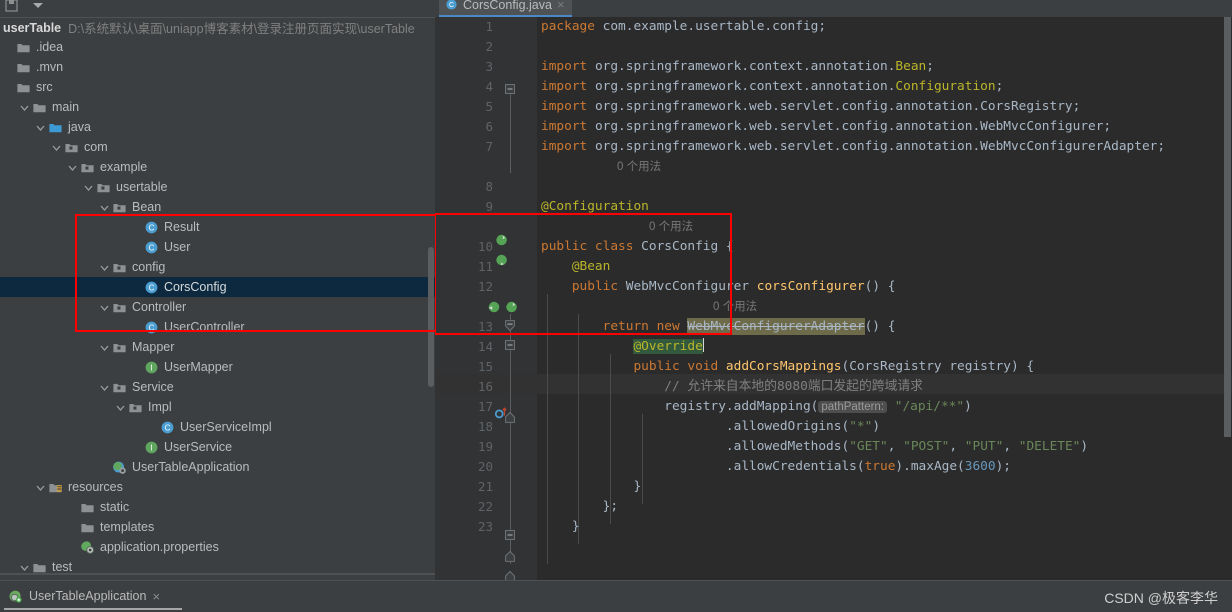 Image resolution: width=1232 pixels, height=612 pixels. Describe the element at coordinates (833, 27) in the screenshot. I see `code-line: 1 package com.example.usertable.config;` at that location.